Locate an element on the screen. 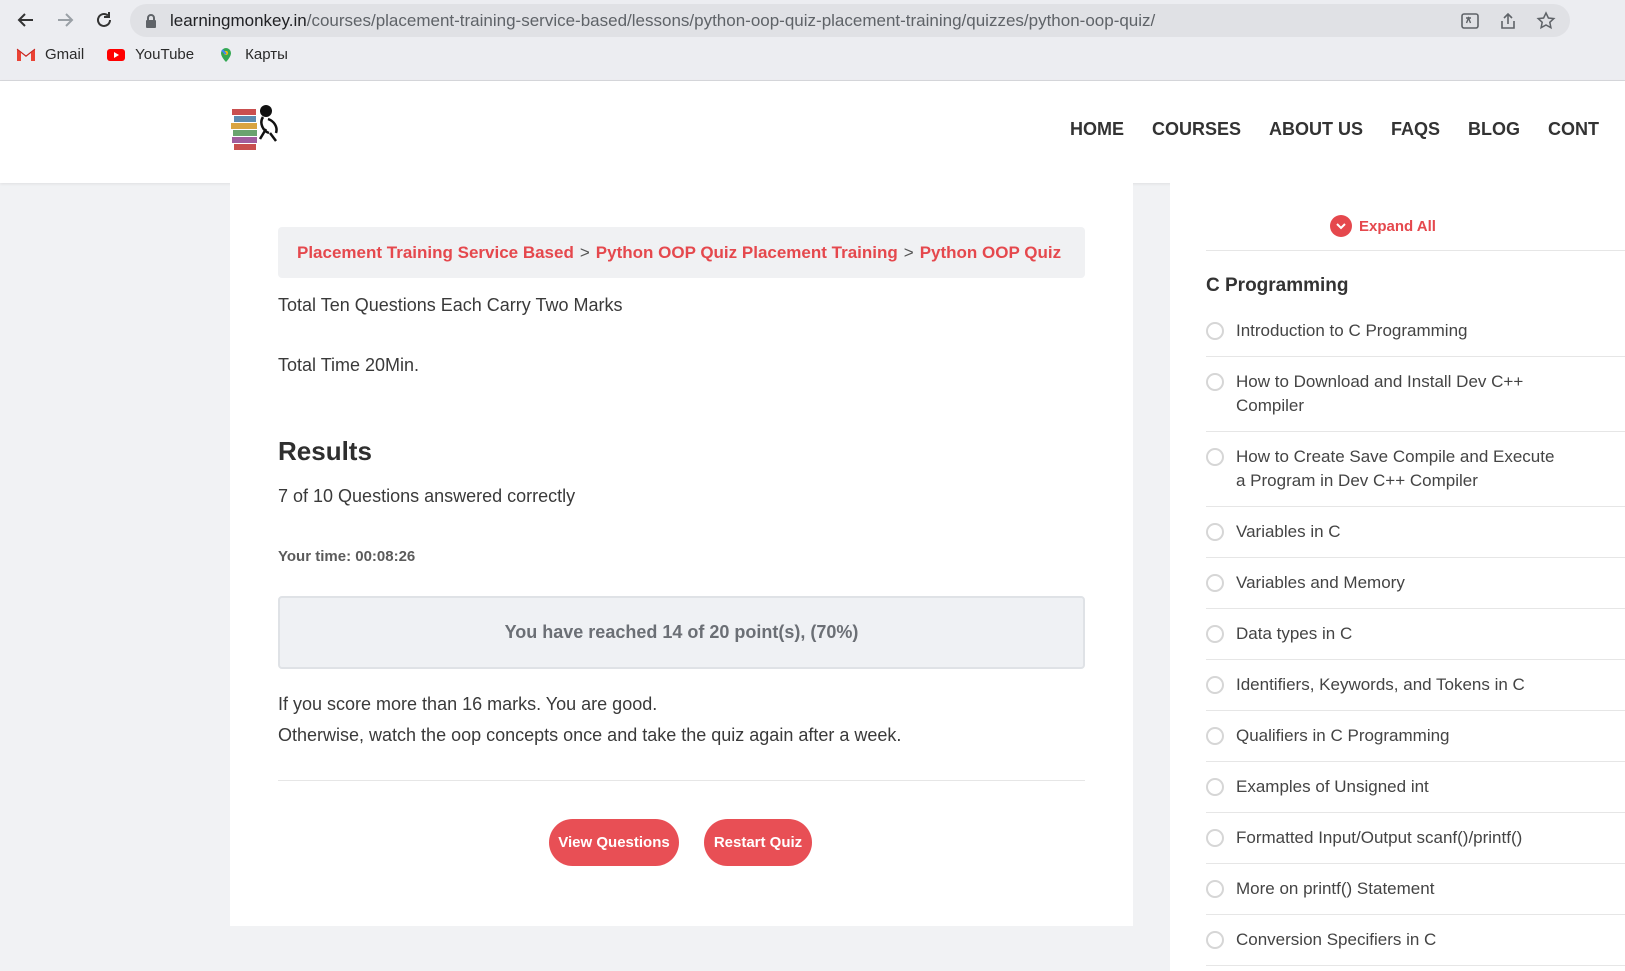 Image resolution: width=1625 pixels, height=971 pixels. url-host: learningmonkey.in is located at coordinates (238, 20).